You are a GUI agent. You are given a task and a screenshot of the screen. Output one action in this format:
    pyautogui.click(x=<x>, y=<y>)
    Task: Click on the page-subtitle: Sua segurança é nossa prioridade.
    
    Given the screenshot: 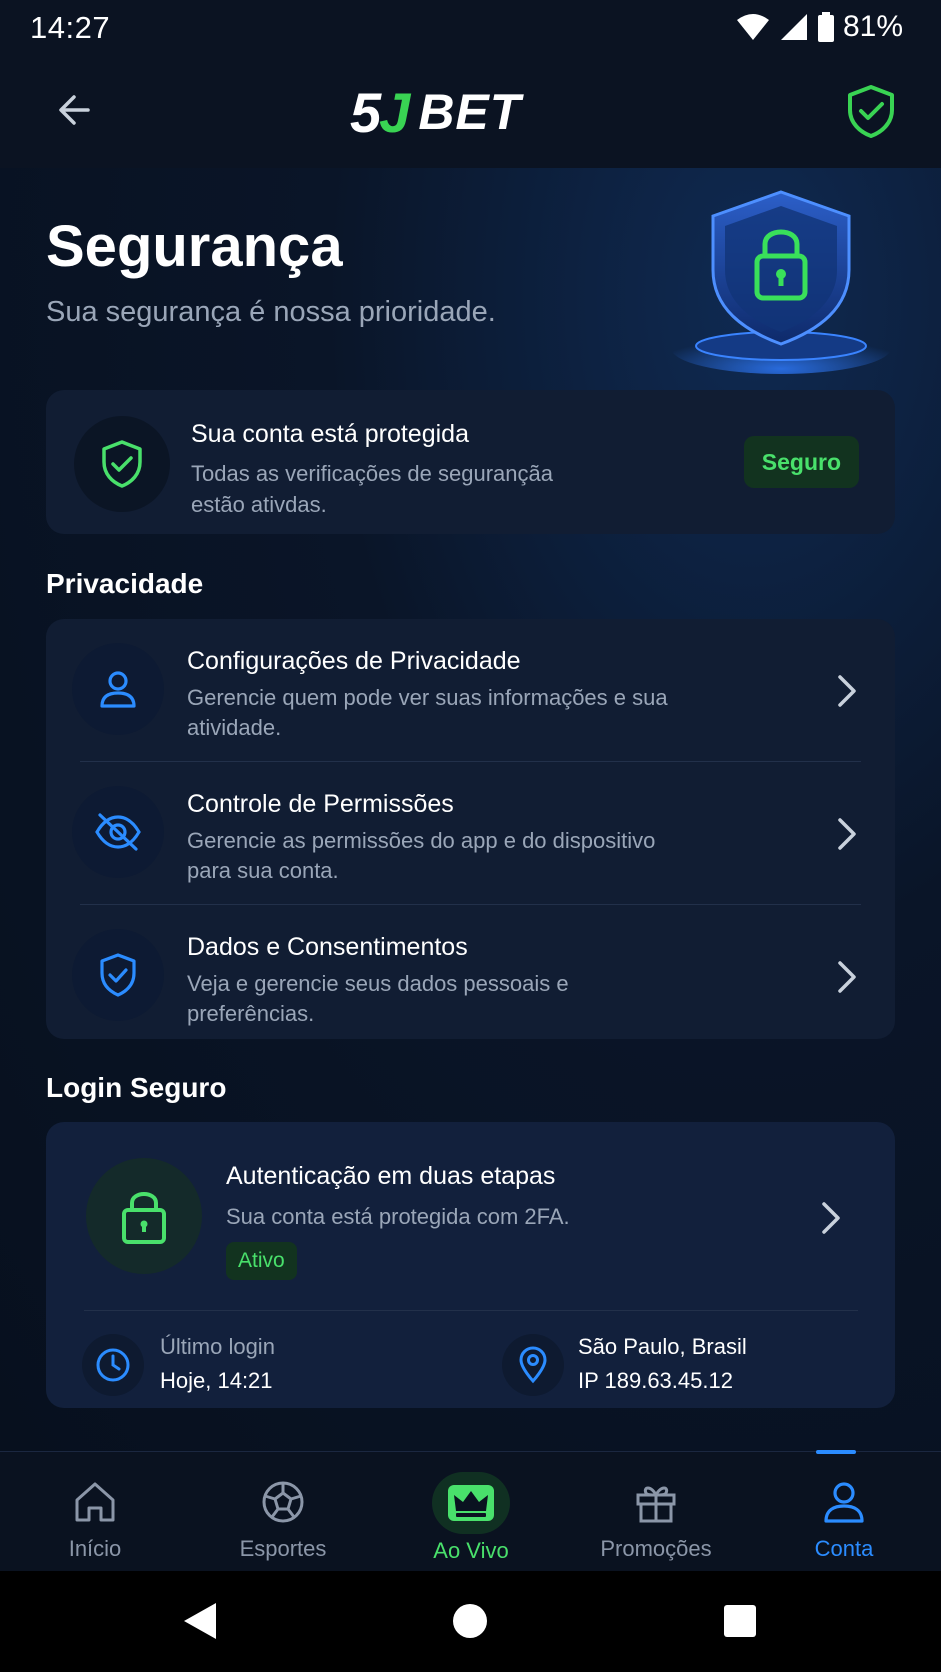 What is the action you would take?
    pyautogui.click(x=271, y=312)
    